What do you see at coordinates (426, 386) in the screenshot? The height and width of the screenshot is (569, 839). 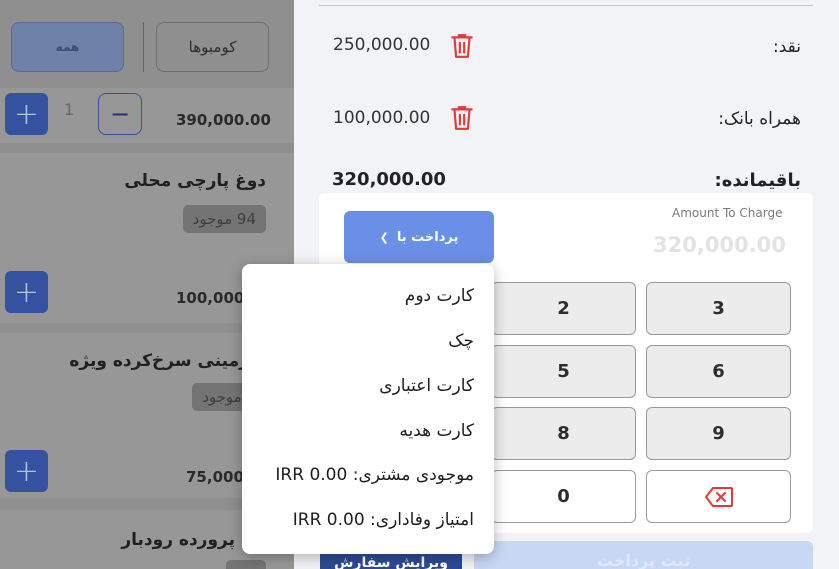 I see `menu-item-credit-card: کارت اعتباری` at bounding box center [426, 386].